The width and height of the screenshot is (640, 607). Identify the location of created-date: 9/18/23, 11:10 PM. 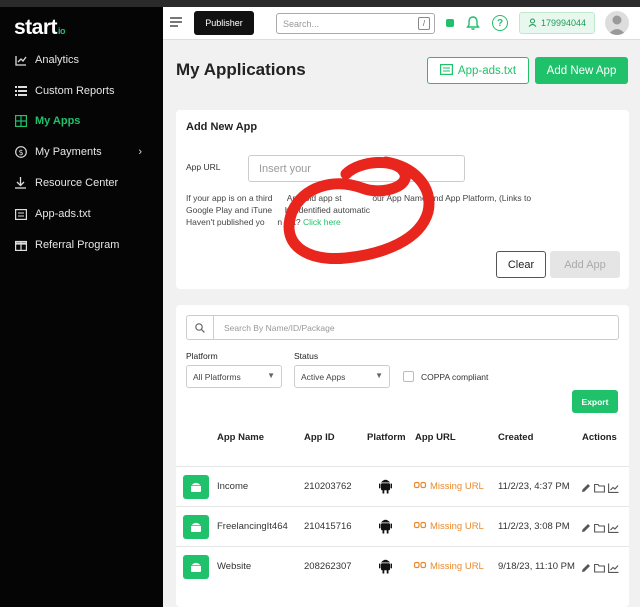
(536, 566).